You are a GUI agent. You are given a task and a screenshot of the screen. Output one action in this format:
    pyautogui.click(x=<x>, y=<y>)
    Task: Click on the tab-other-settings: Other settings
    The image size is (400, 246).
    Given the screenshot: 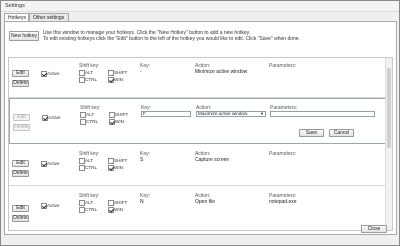 What is the action you would take?
    pyautogui.click(x=49, y=17)
    